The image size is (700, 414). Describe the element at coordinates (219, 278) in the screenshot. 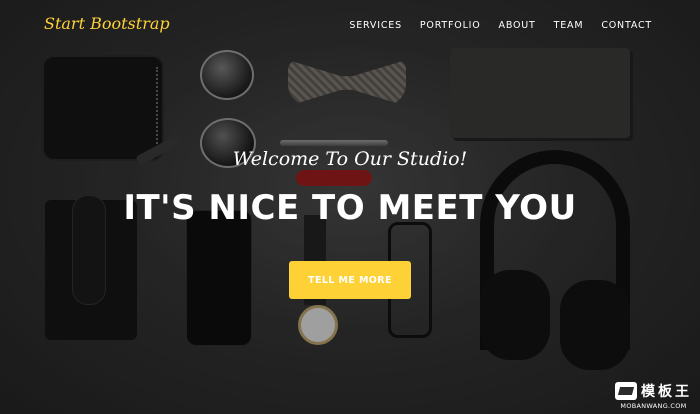

I see `smartphone-image` at that location.